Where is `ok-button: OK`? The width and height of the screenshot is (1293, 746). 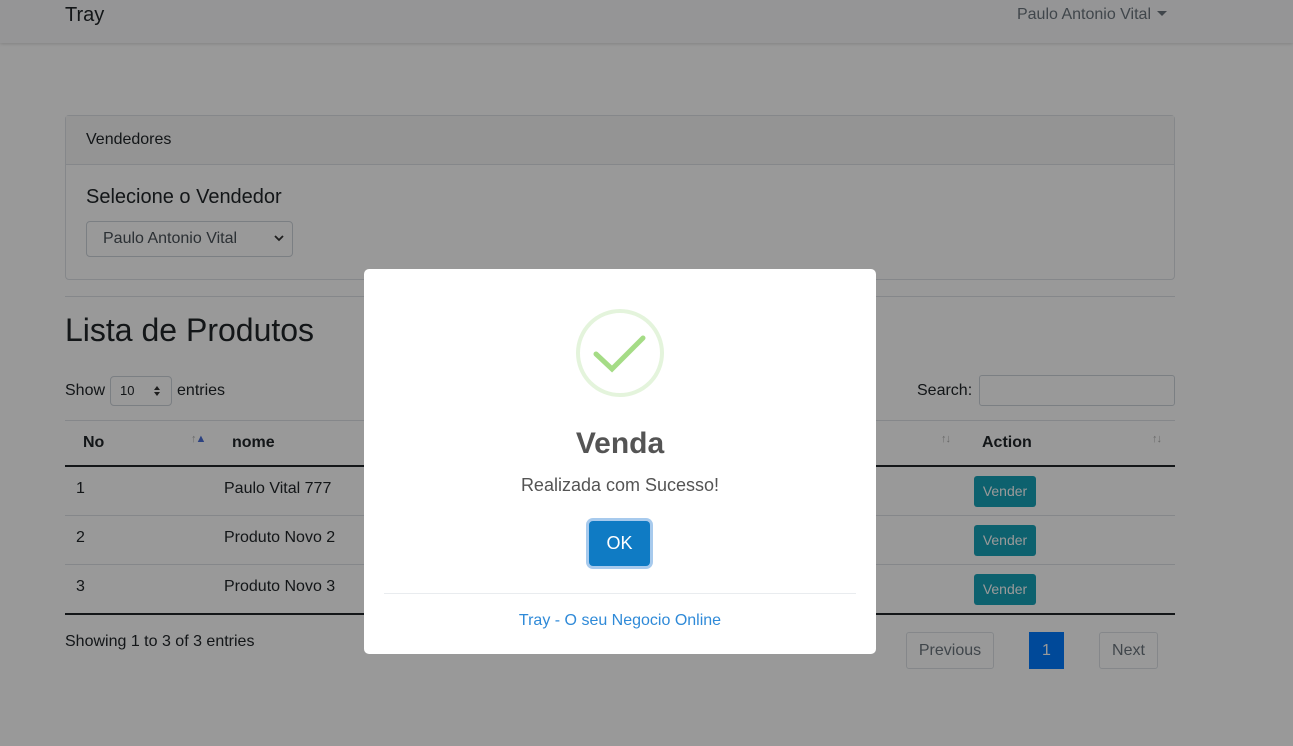
ok-button: OK is located at coordinates (619, 543).